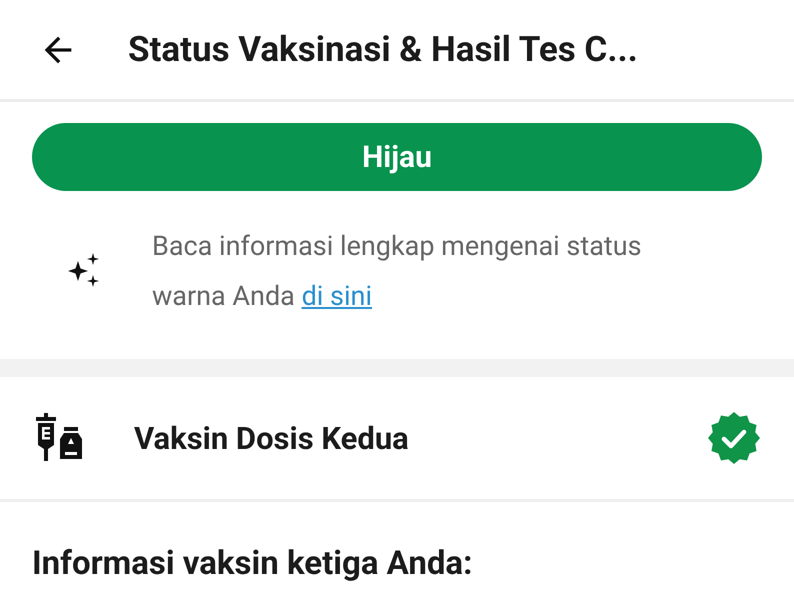 The height and width of the screenshot is (610, 794). Describe the element at coordinates (253, 563) in the screenshot. I see `section-heading: Informasi vaksin ketiga Anda:` at that location.